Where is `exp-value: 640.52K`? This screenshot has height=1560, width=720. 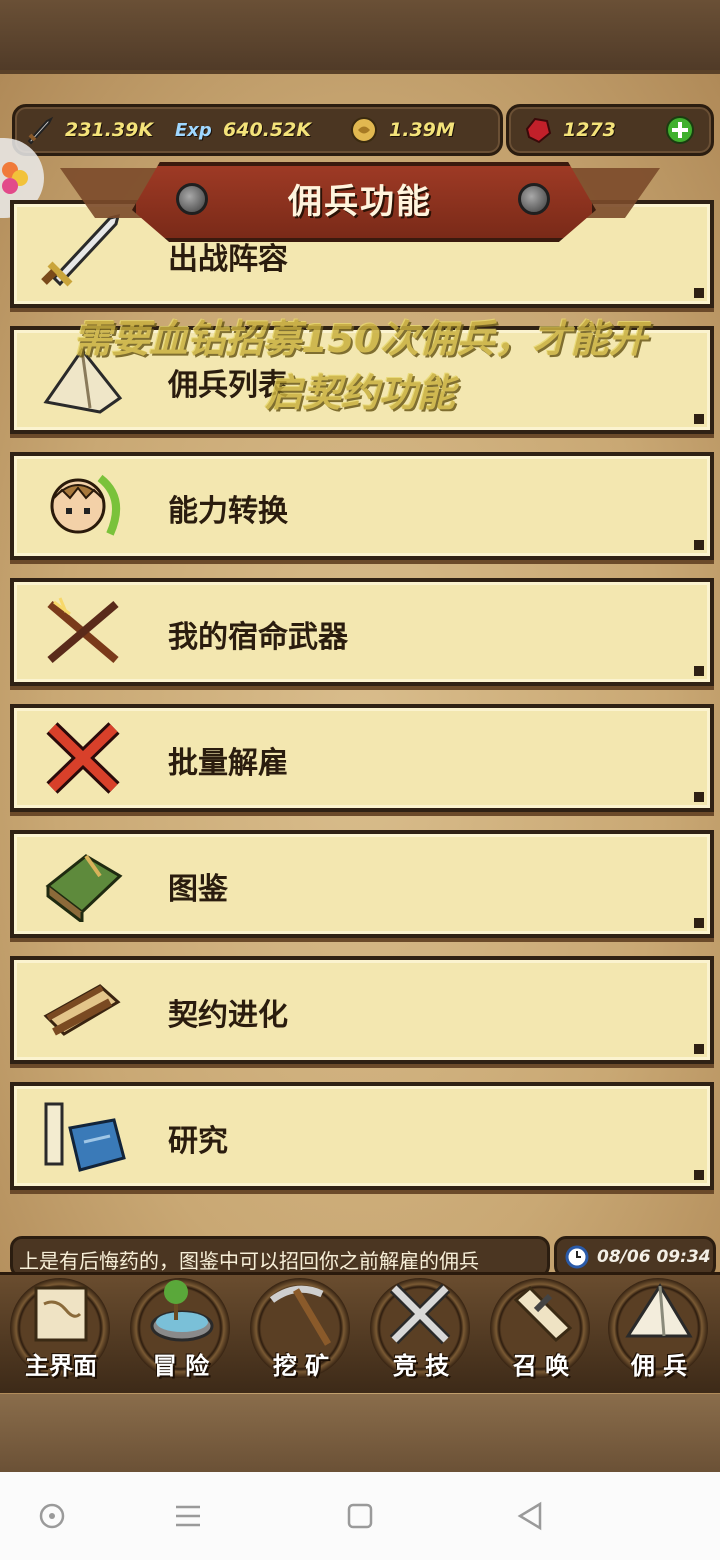
exp-value: 640.52K is located at coordinates (267, 130).